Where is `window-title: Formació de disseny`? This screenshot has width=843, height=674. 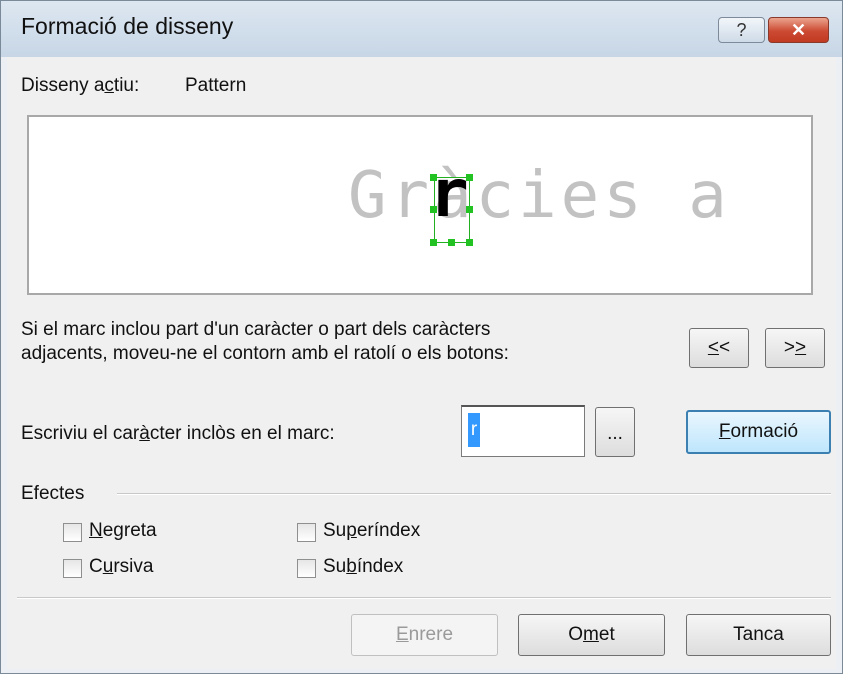
window-title: Formació de disseny is located at coordinates (127, 26).